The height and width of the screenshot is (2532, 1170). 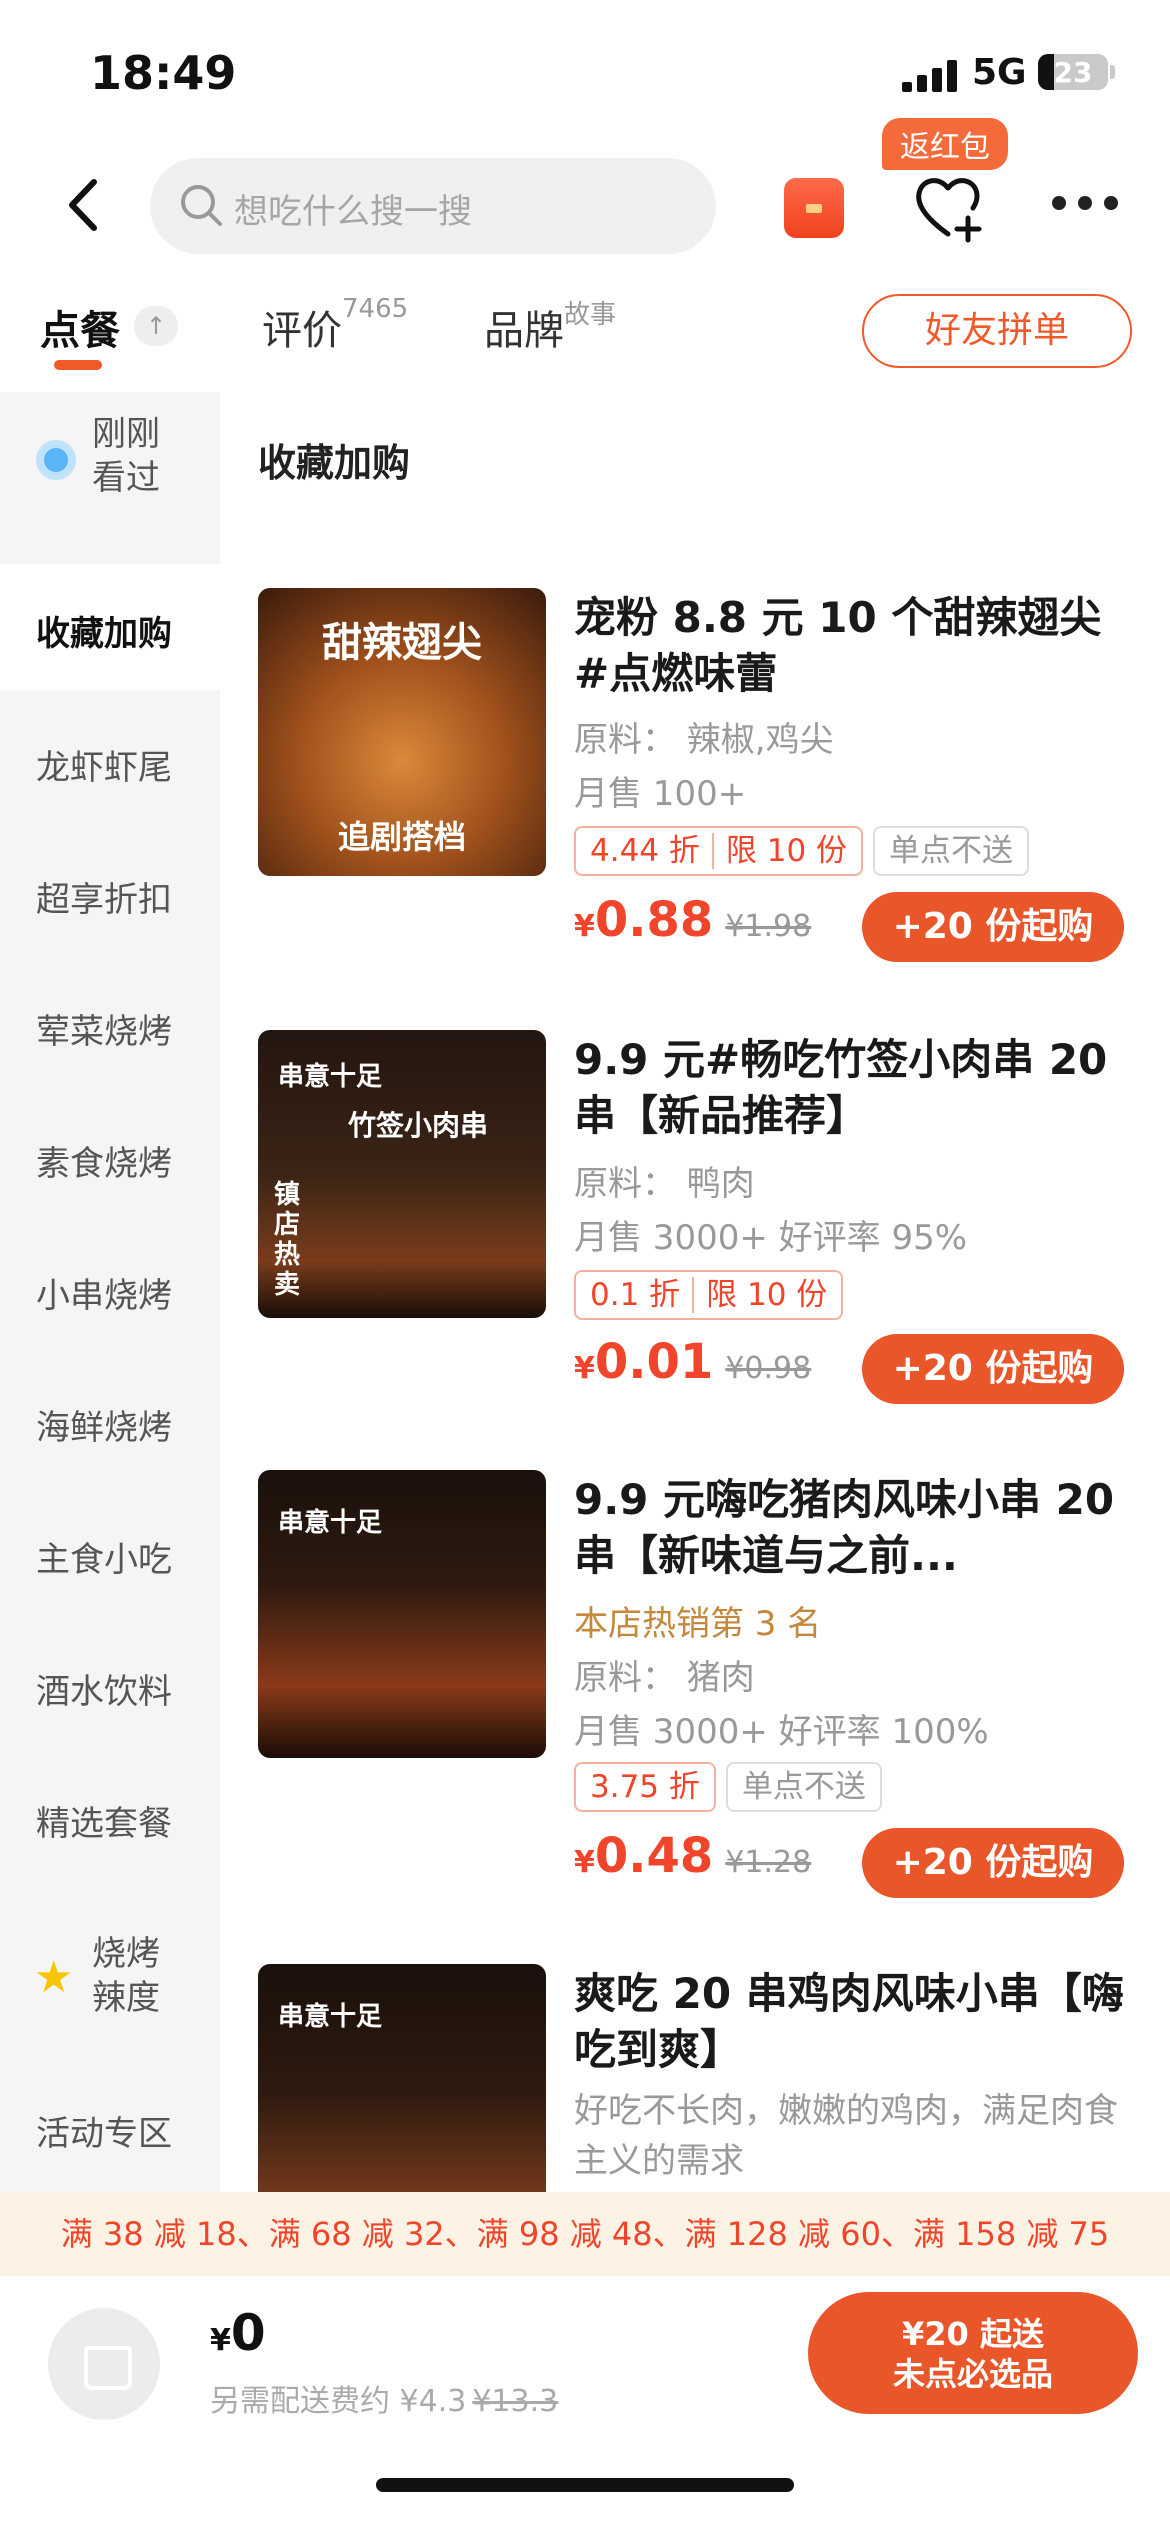 What do you see at coordinates (693, 1362) in the screenshot?
I see `product-price: ¥0.01 ¥0.98` at bounding box center [693, 1362].